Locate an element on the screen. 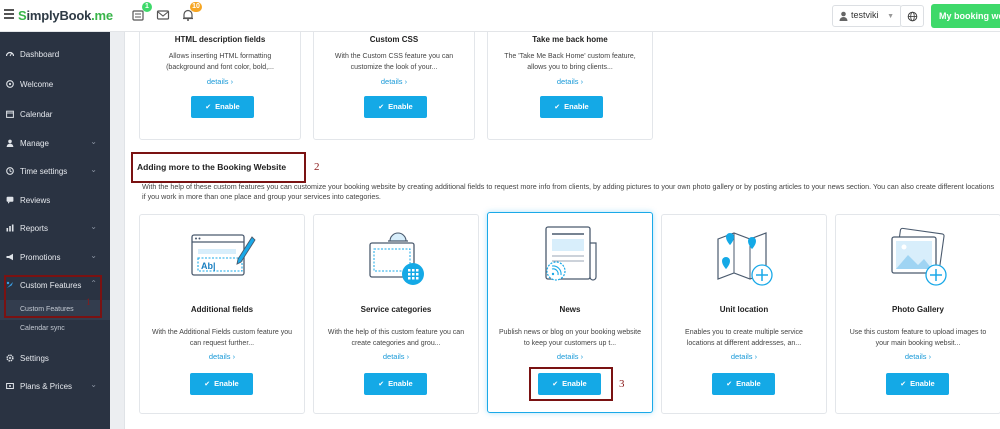 This screenshot has height=429, width=1000. sidebar-item-reports: Reports ⌄ is located at coordinates (55, 228).